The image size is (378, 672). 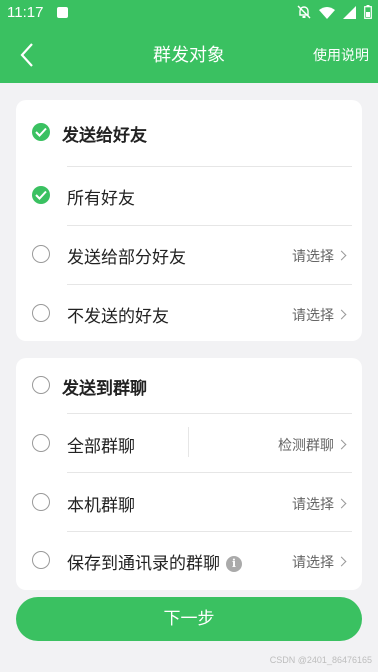 I want to click on all-groups-label: 全部群聊, so click(x=101, y=447).